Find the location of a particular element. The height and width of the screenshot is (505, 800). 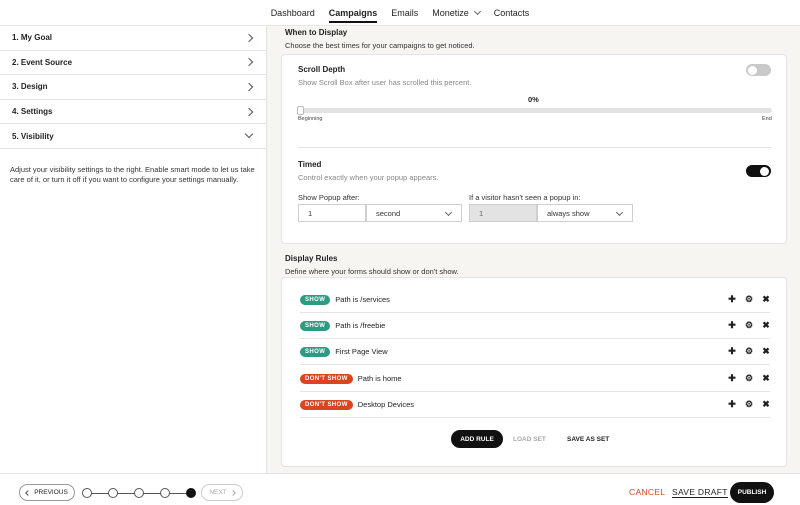

show-after-label: Show Popup after: is located at coordinates (329, 197).